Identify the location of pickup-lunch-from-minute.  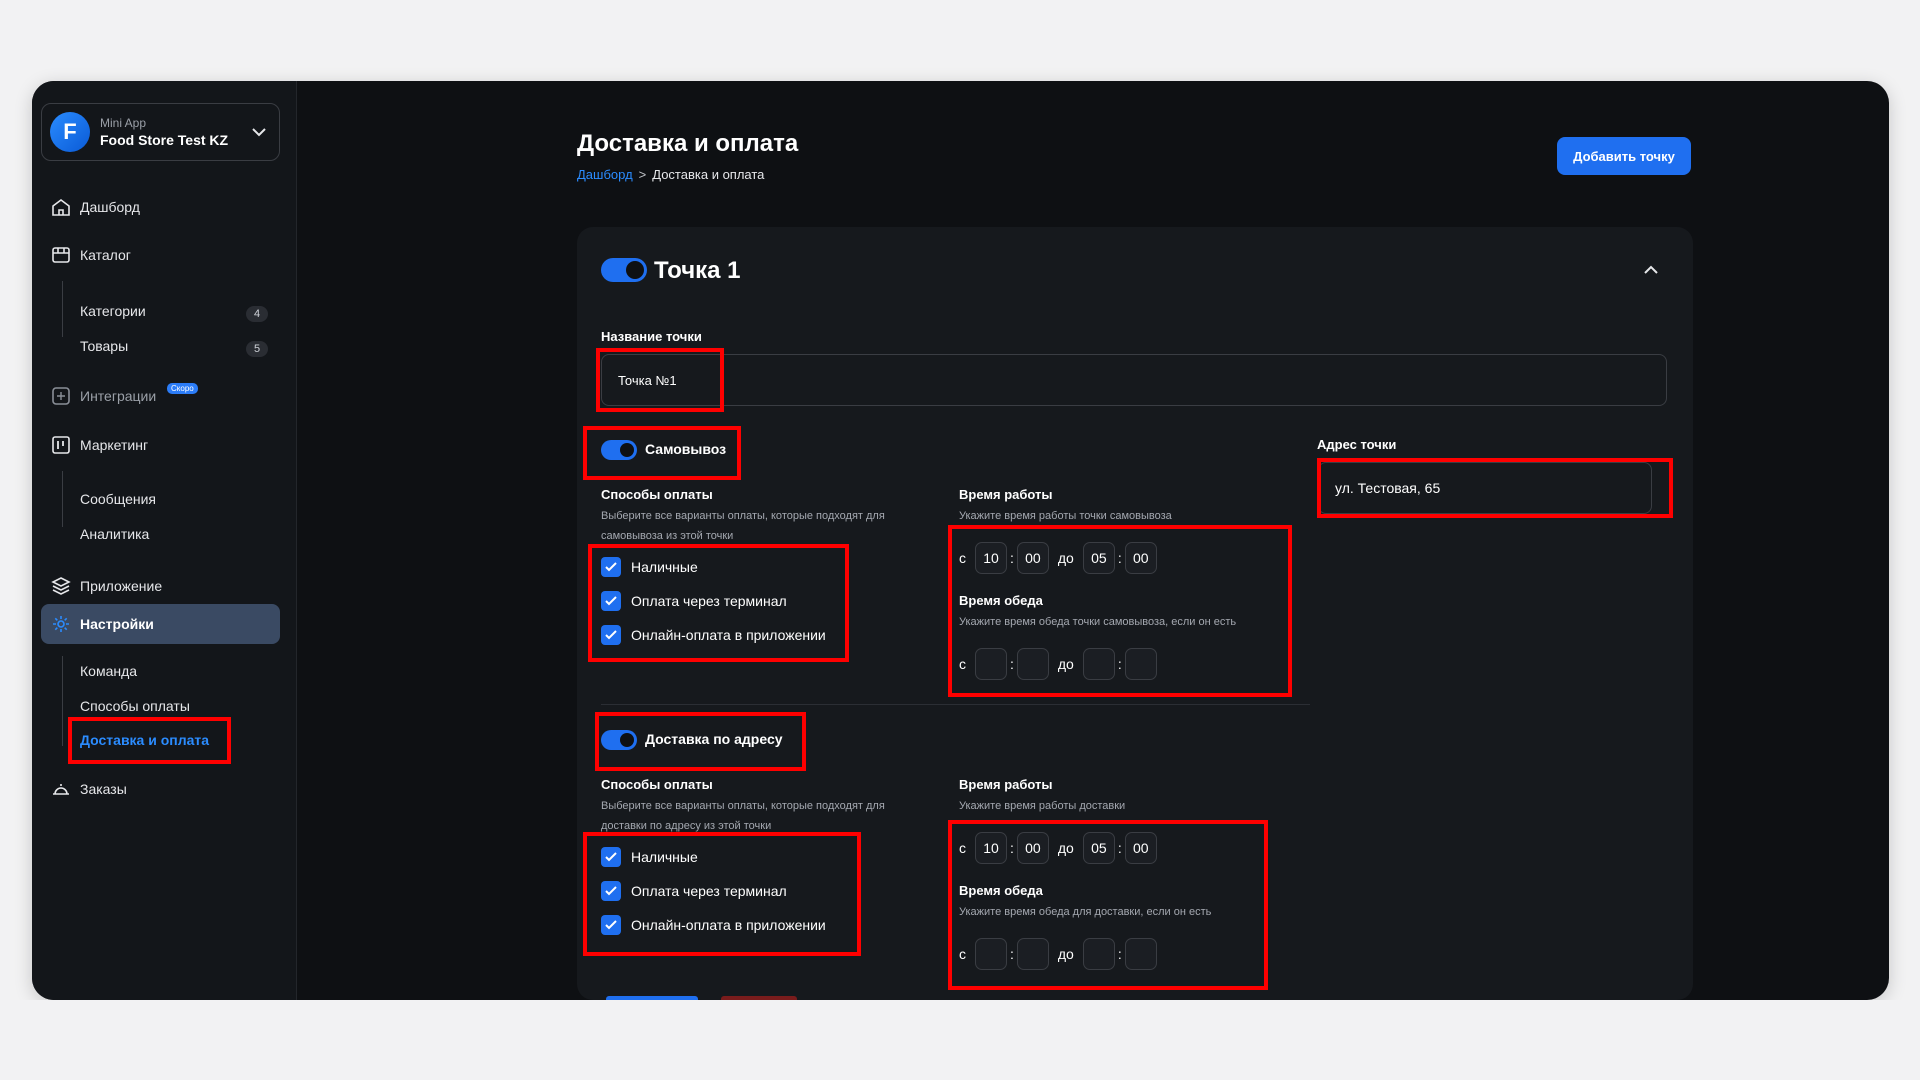
(1032, 664).